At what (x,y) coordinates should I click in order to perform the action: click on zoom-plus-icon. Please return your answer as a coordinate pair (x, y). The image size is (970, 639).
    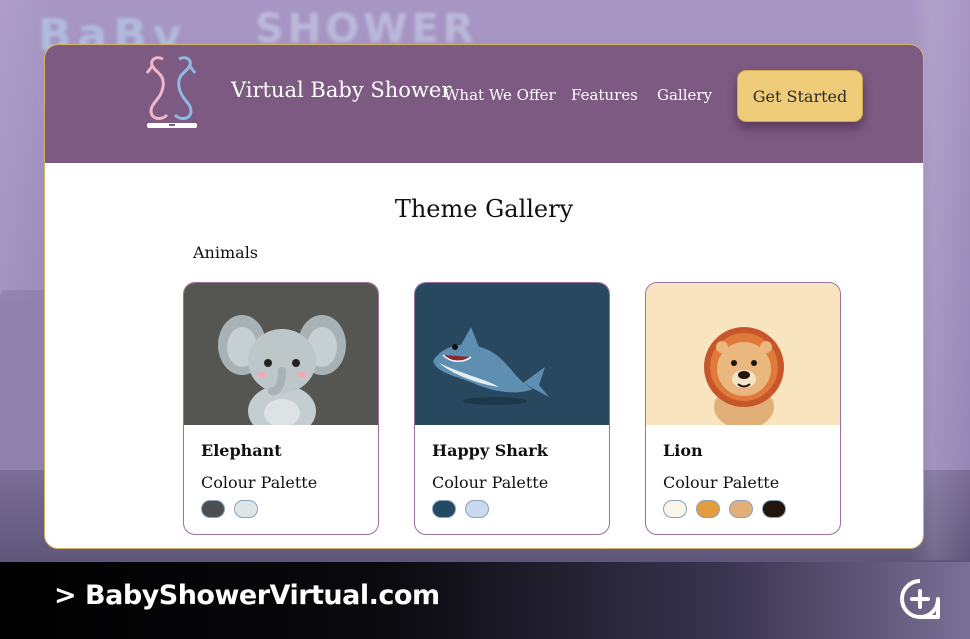
    Looking at the image, I should click on (920, 599).